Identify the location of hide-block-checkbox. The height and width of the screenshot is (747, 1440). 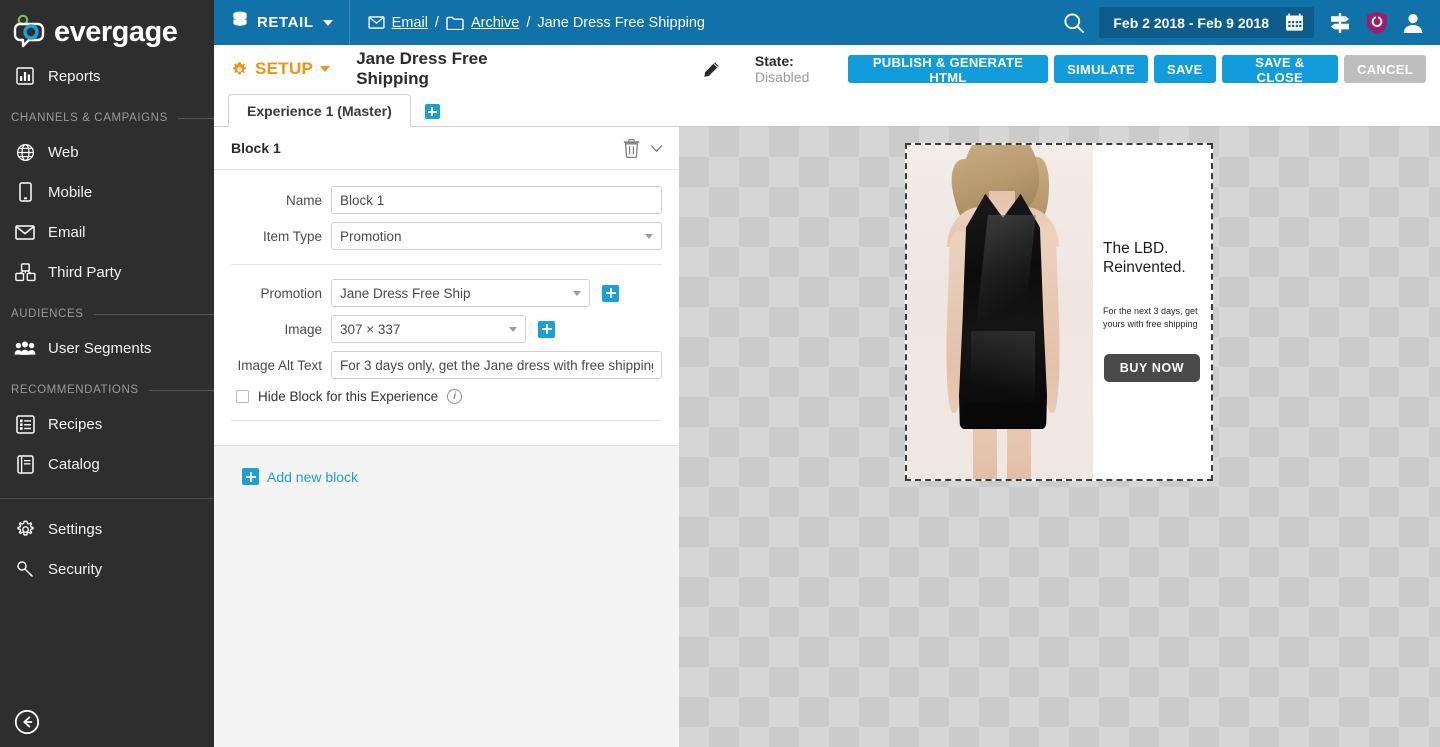
(242, 396).